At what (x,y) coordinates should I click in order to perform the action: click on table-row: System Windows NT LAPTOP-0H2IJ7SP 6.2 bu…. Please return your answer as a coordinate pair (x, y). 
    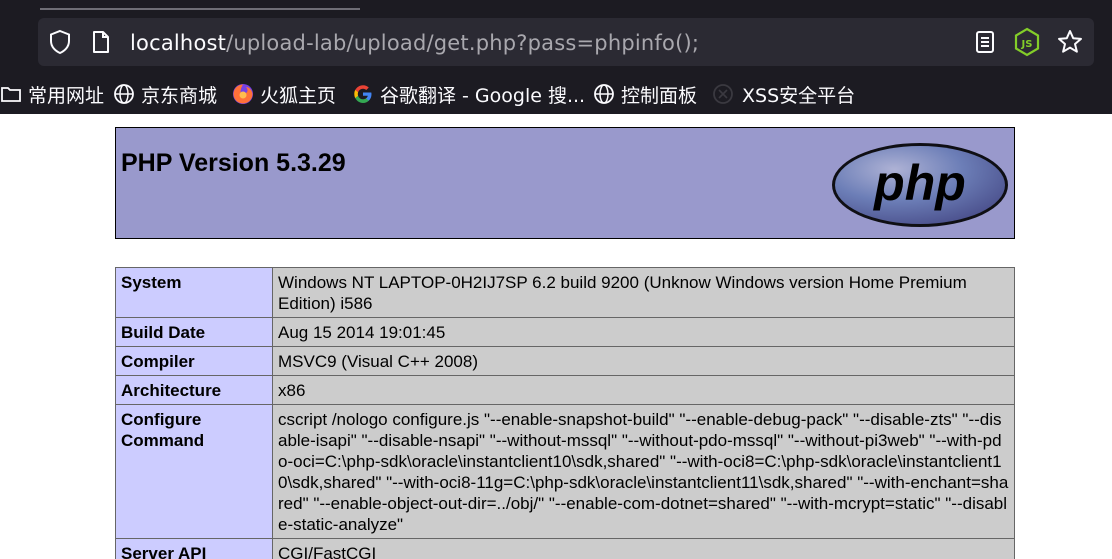
    Looking at the image, I should click on (565, 292).